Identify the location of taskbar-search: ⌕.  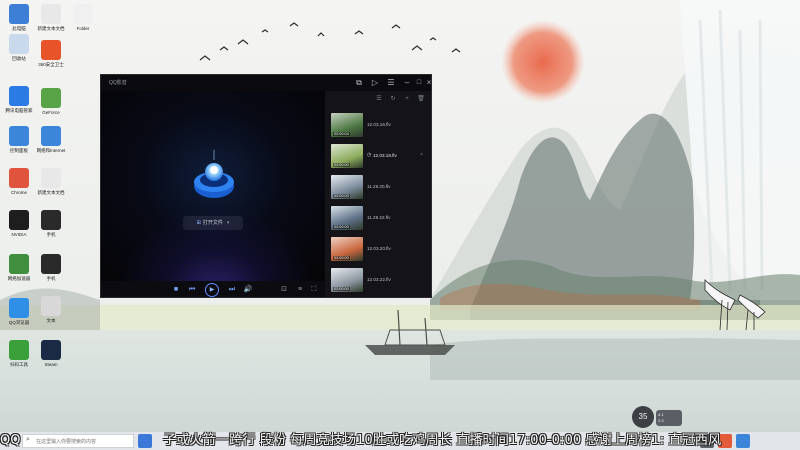
(78, 441).